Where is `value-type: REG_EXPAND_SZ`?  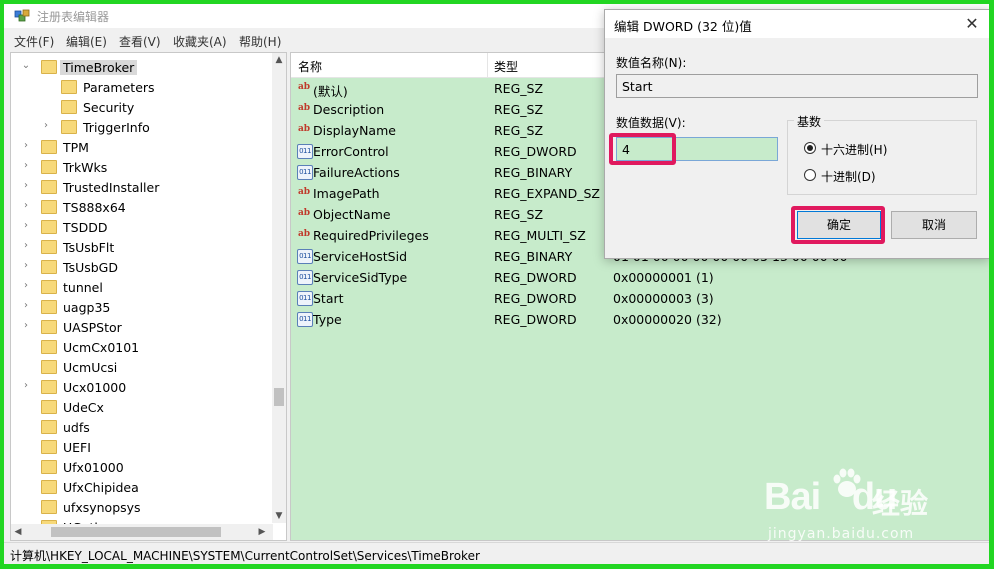
value-type: REG_EXPAND_SZ is located at coordinates (547, 193).